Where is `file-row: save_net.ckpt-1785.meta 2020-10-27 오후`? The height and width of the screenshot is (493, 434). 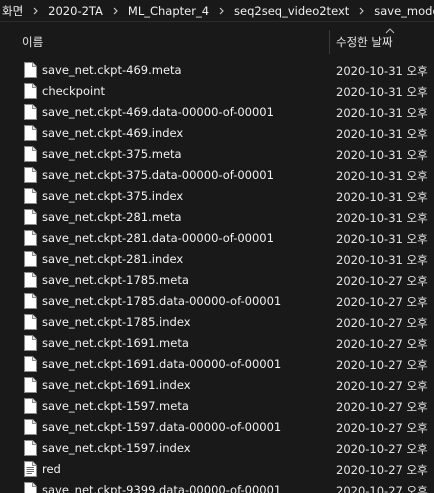 file-row: save_net.ckpt-1785.meta 2020-10-27 오후 is located at coordinates (217, 280).